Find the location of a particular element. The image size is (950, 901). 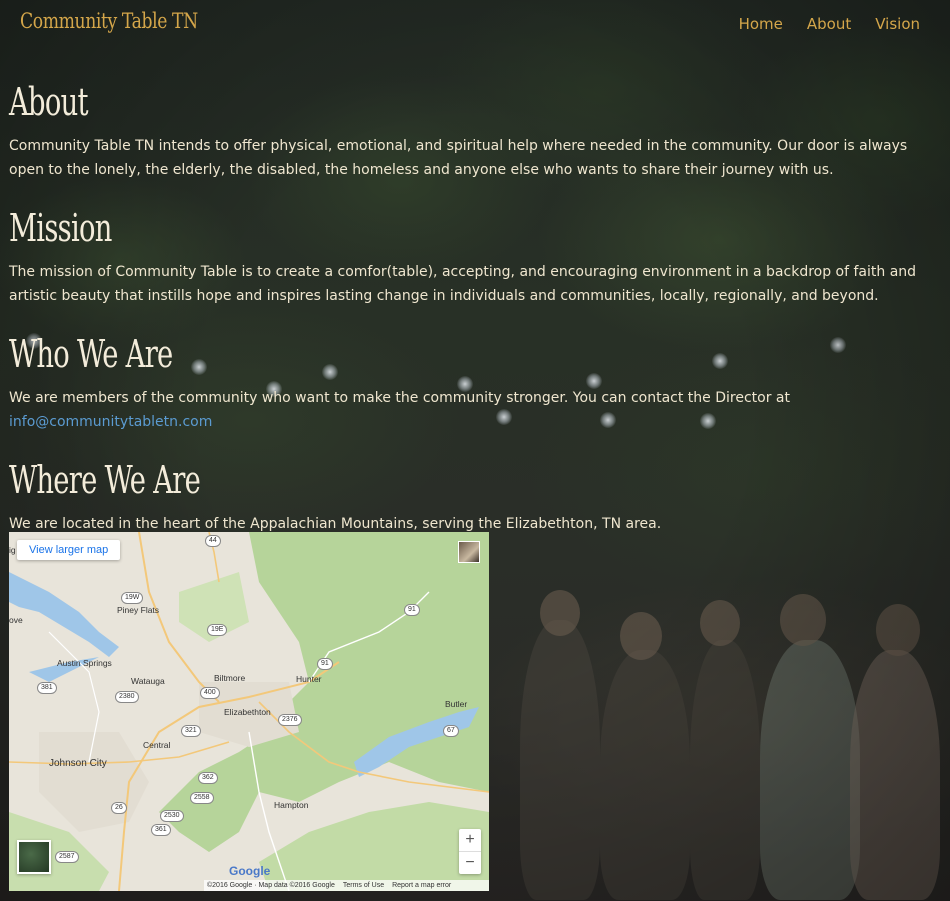

nav-links: Home About Vision is located at coordinates (829, 24).